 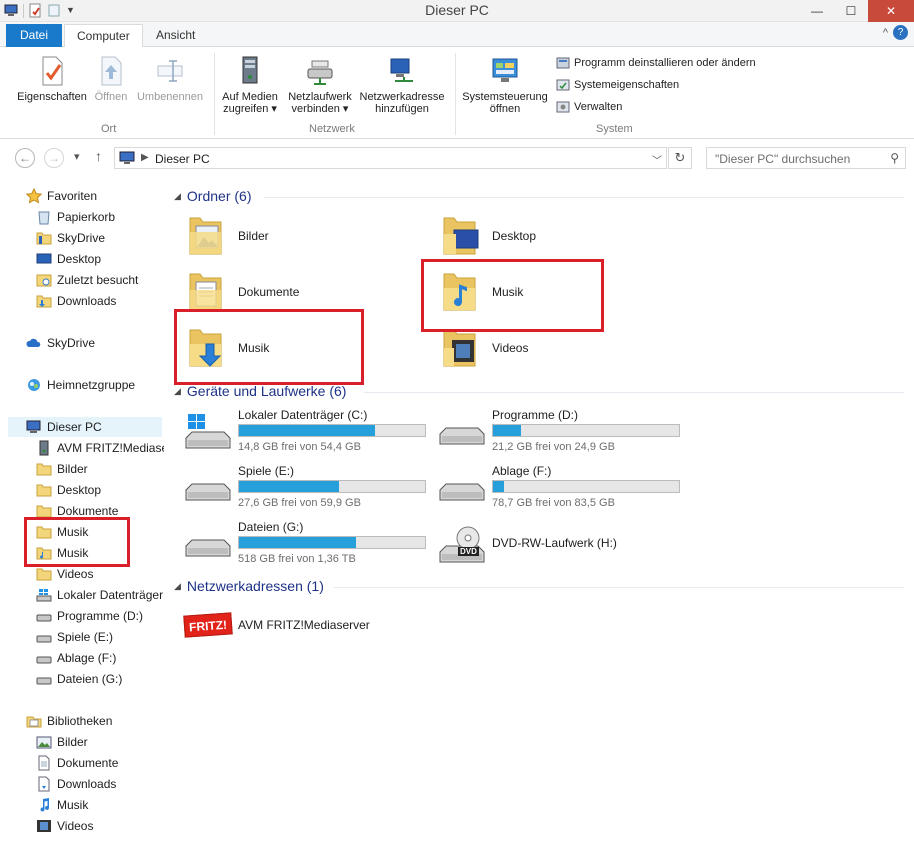 What do you see at coordinates (657, 159) in the screenshot?
I see `chevron-down-icon: ﹀` at bounding box center [657, 159].